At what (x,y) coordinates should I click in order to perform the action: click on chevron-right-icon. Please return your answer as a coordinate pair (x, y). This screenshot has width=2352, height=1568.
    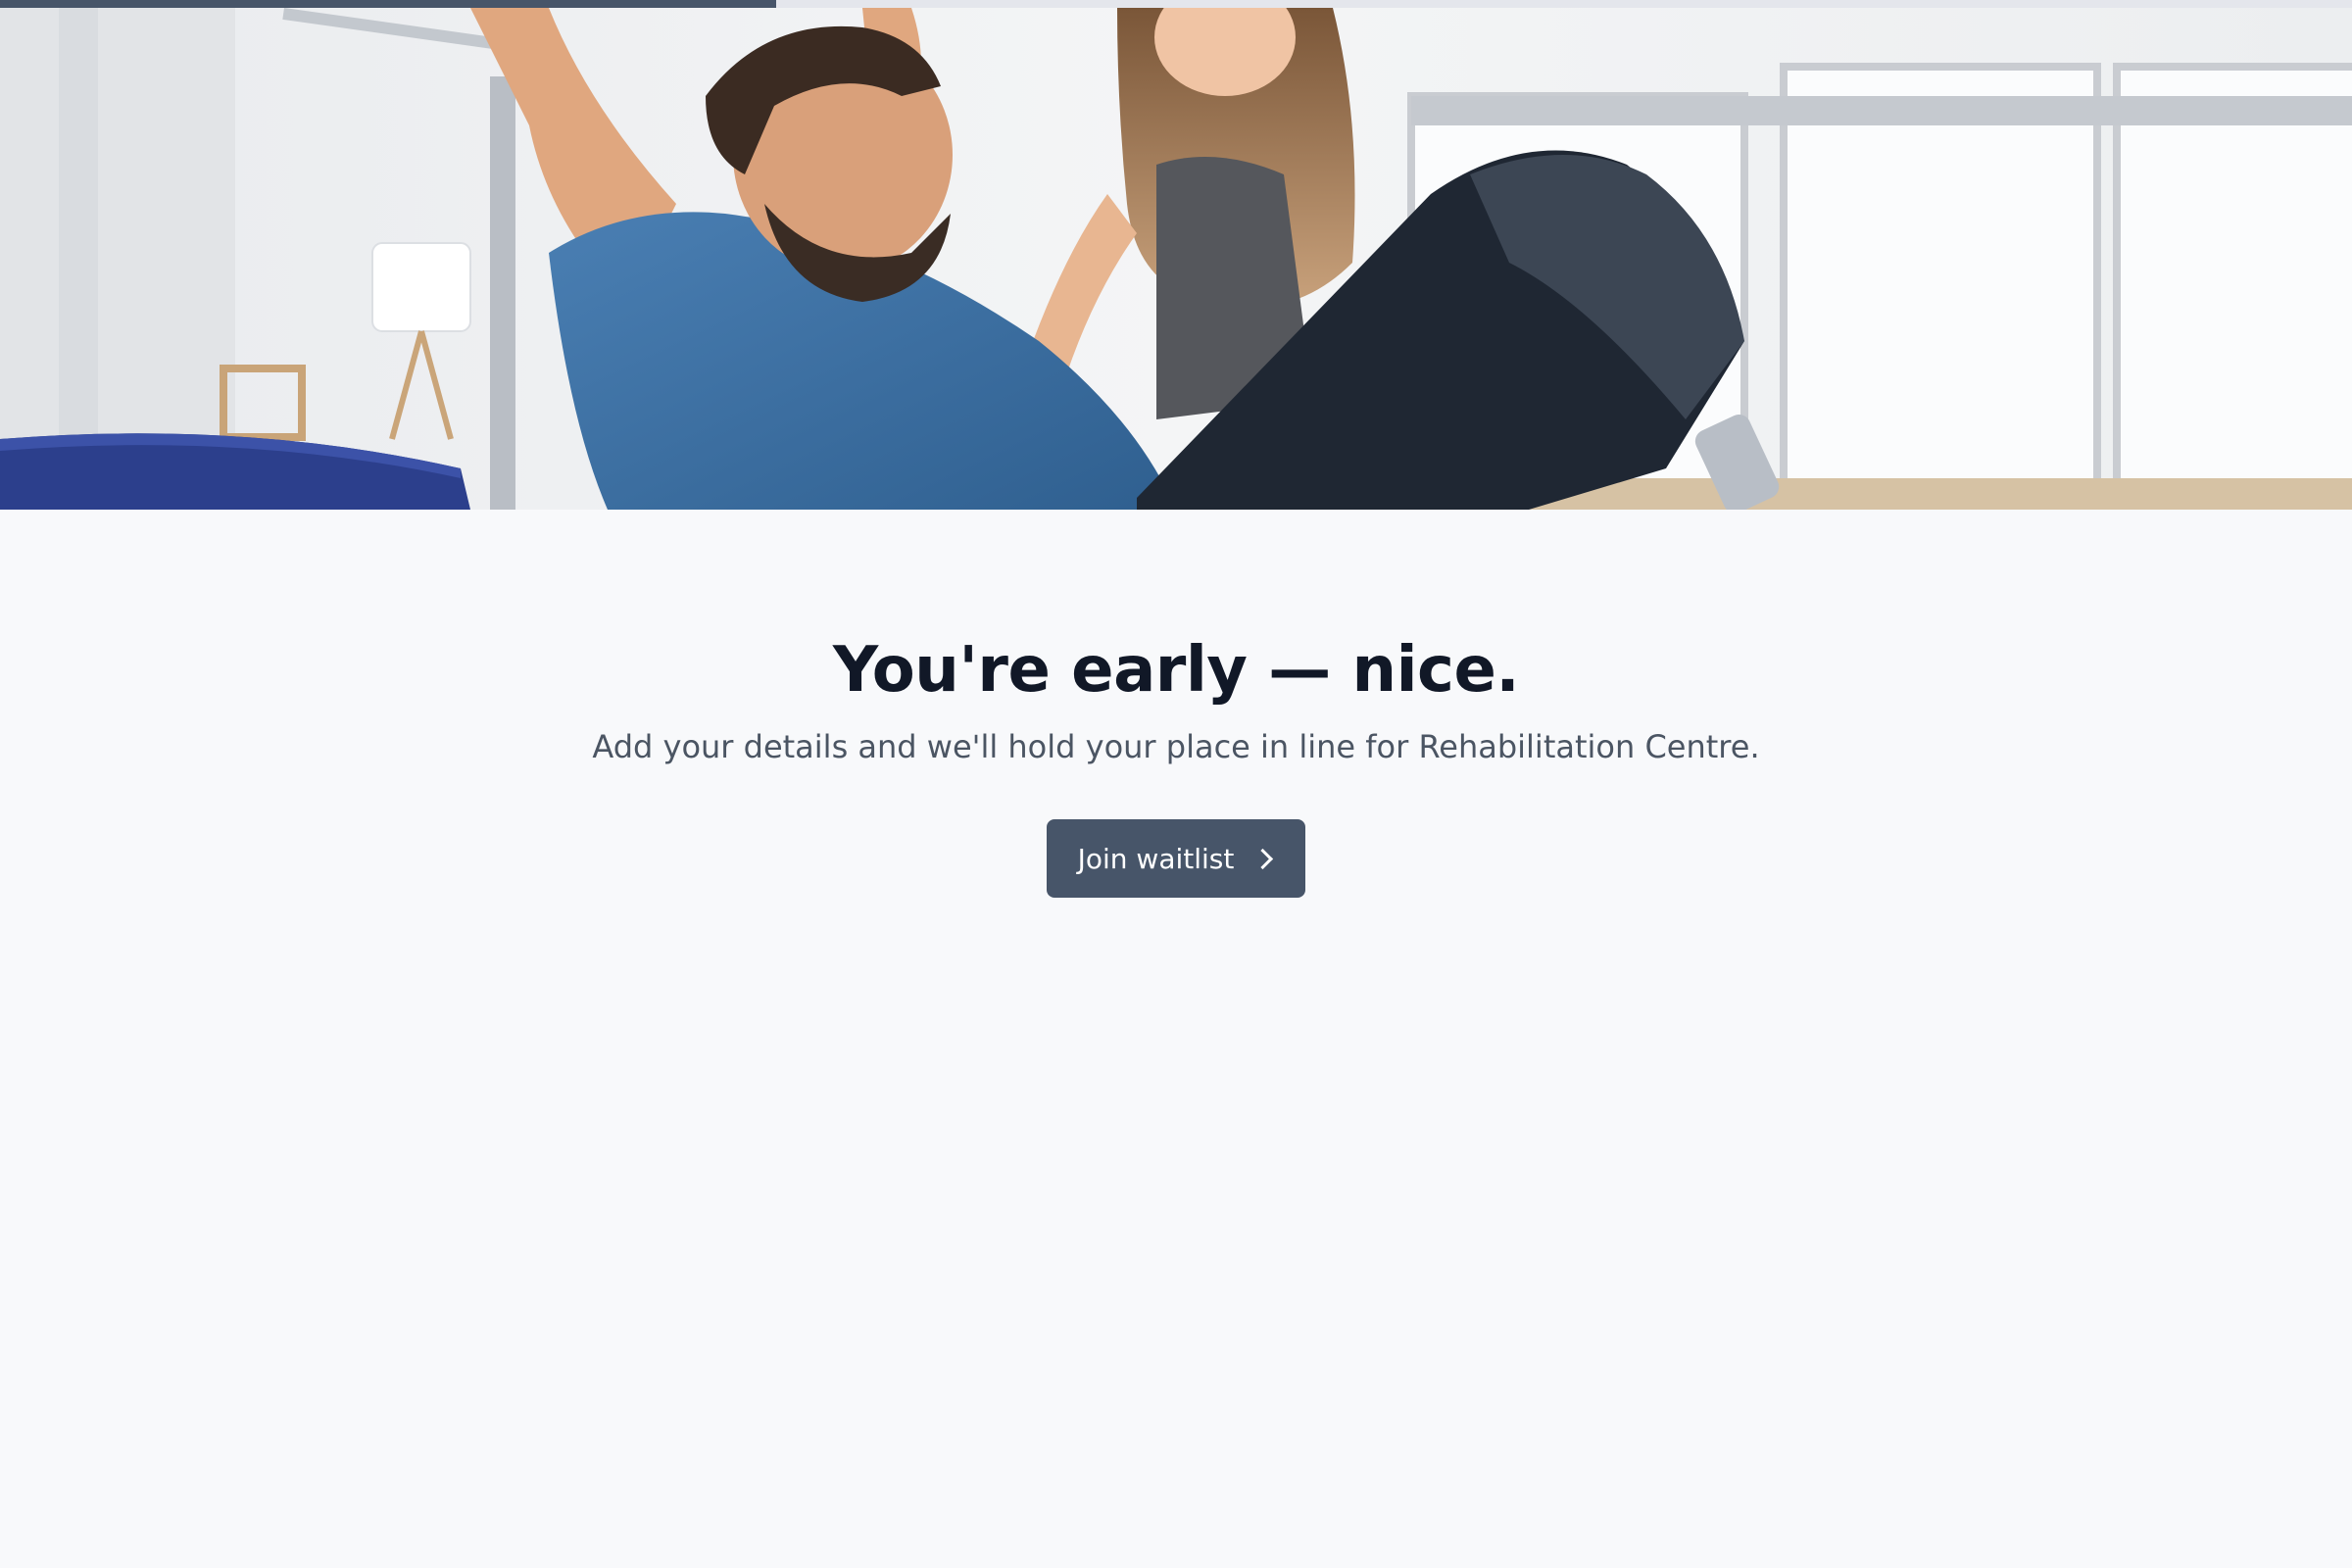
    Looking at the image, I should click on (1263, 858).